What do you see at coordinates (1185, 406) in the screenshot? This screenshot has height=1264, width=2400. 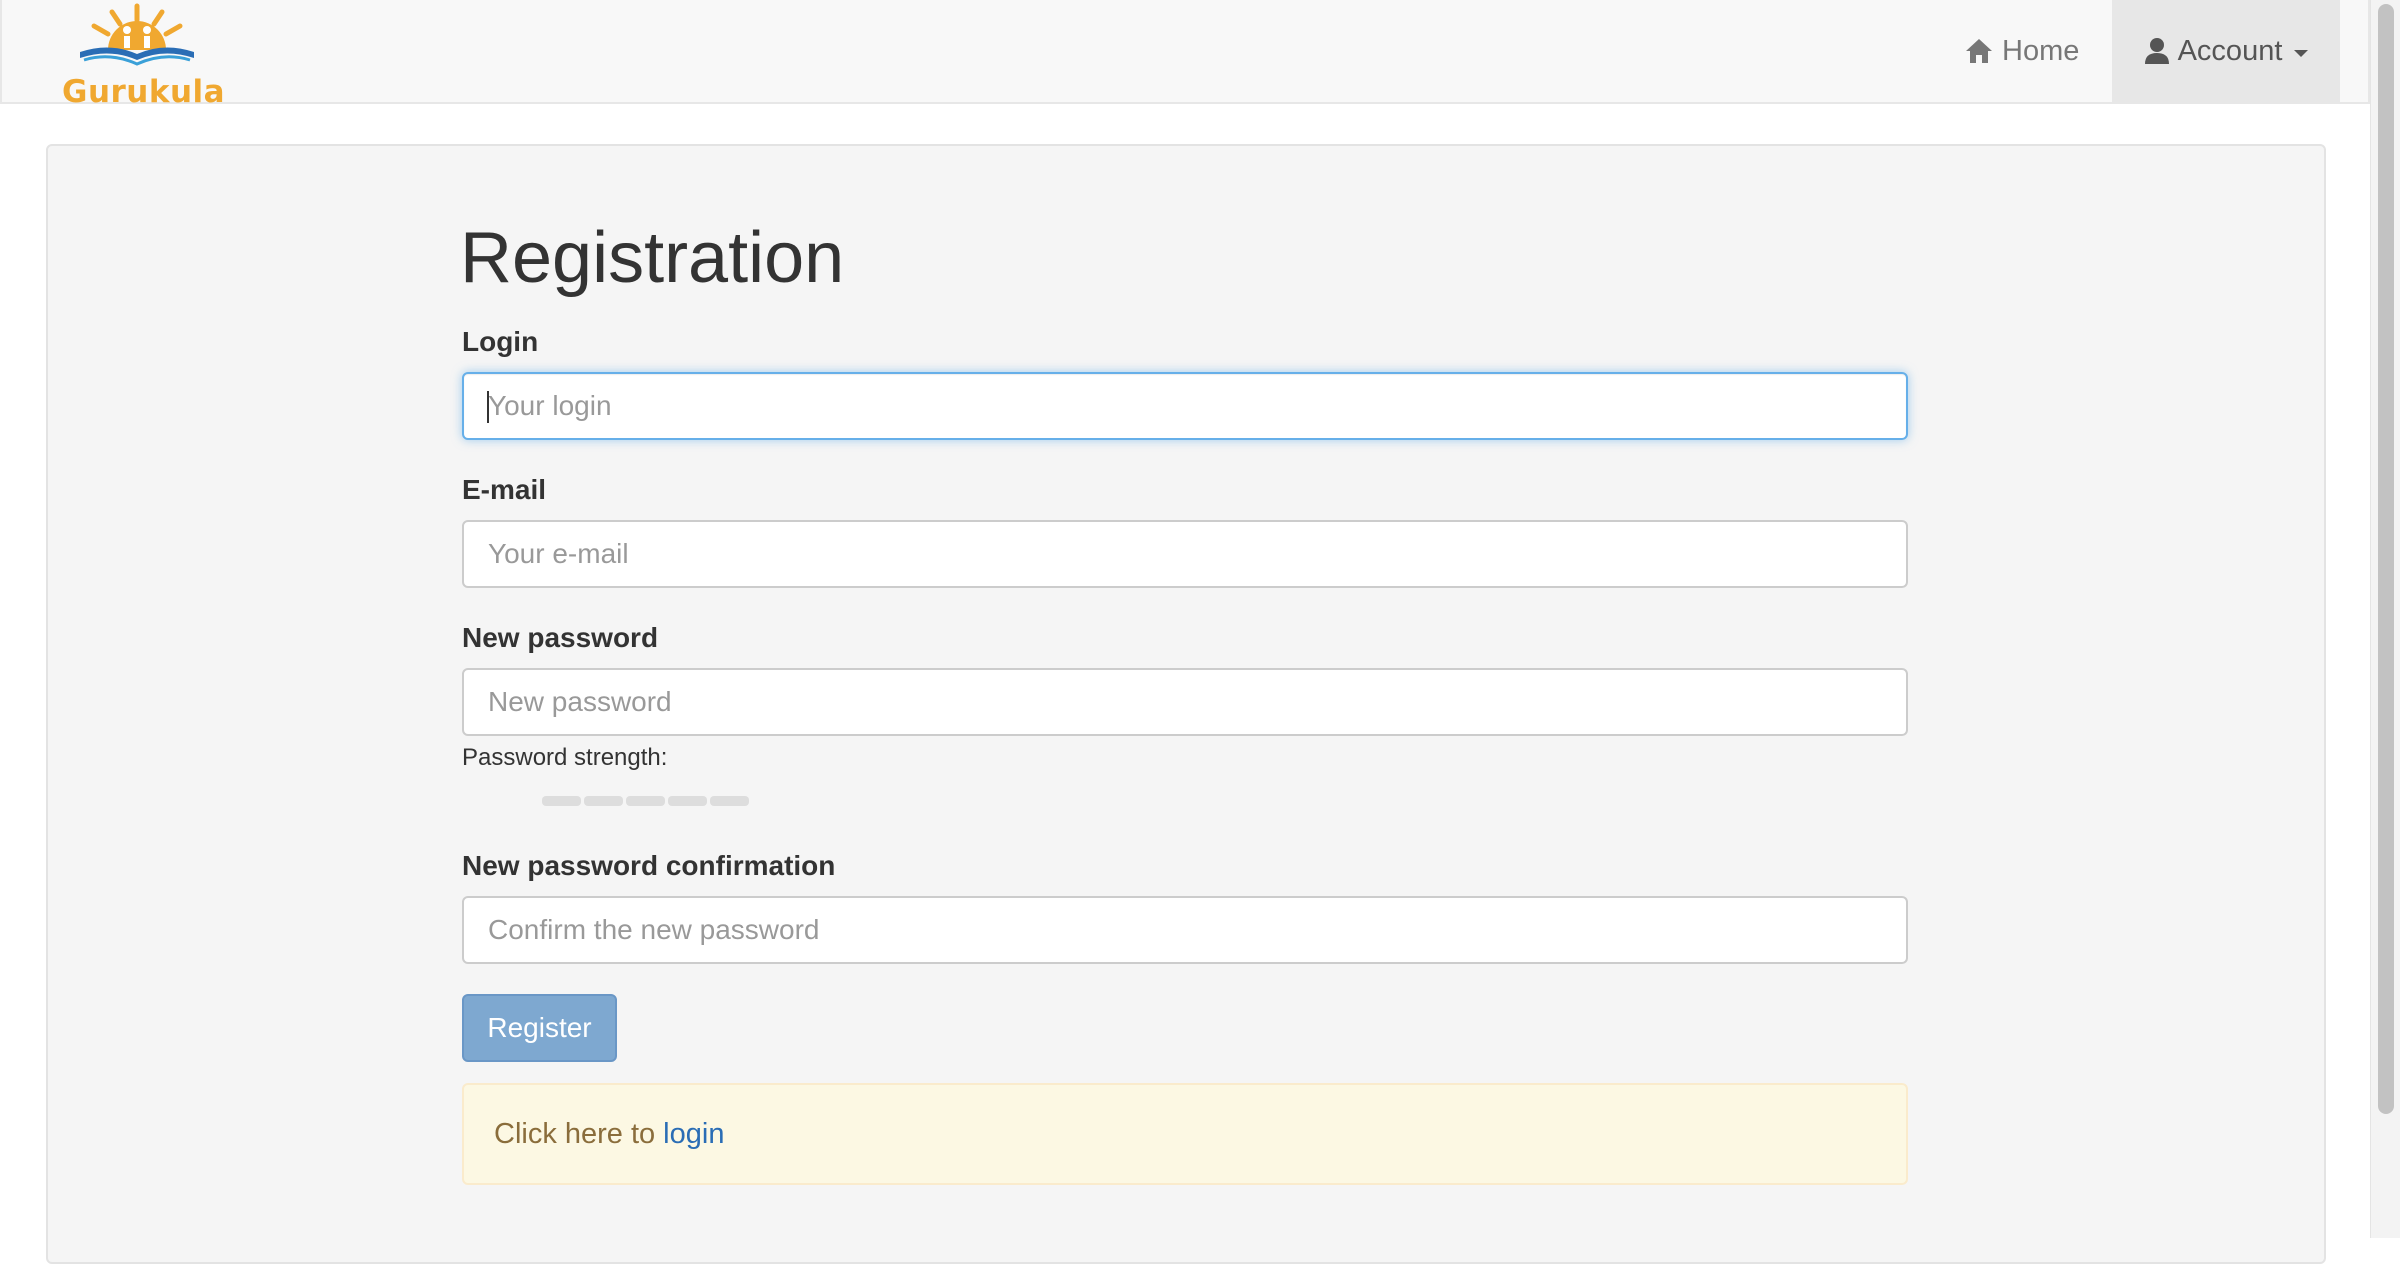 I see `login-input` at bounding box center [1185, 406].